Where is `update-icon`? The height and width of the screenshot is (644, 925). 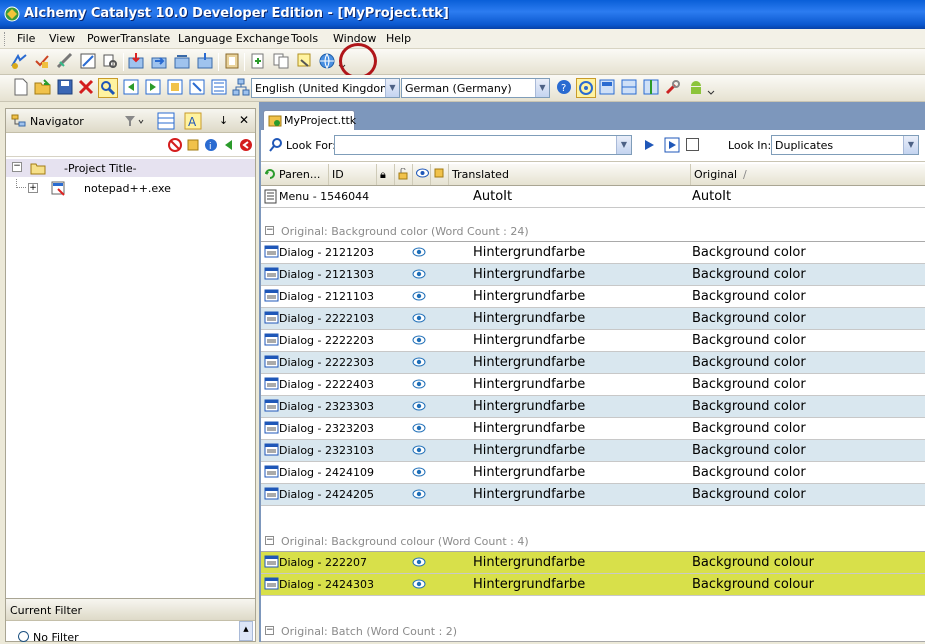 update-icon is located at coordinates (183, 62).